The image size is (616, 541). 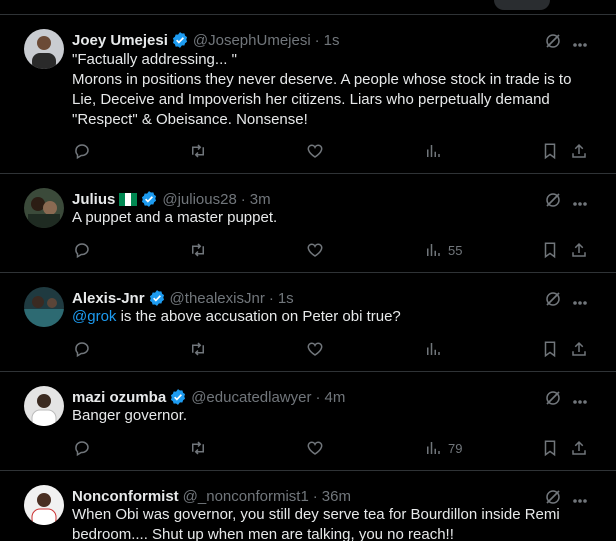 What do you see at coordinates (125, 496) in the screenshot?
I see `display-name: Nonconformist` at bounding box center [125, 496].